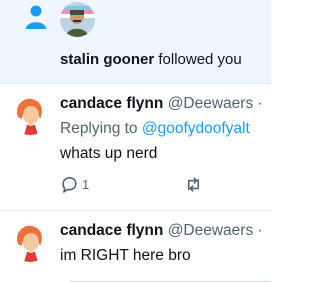  What do you see at coordinates (86, 184) in the screenshot?
I see `reply-count: 1` at bounding box center [86, 184].